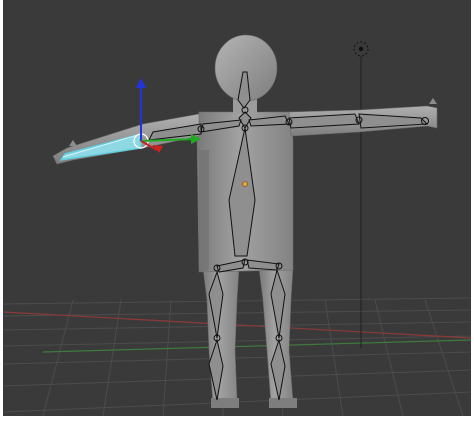 The height and width of the screenshot is (421, 474). I want to click on object-origin-marker, so click(245, 184).